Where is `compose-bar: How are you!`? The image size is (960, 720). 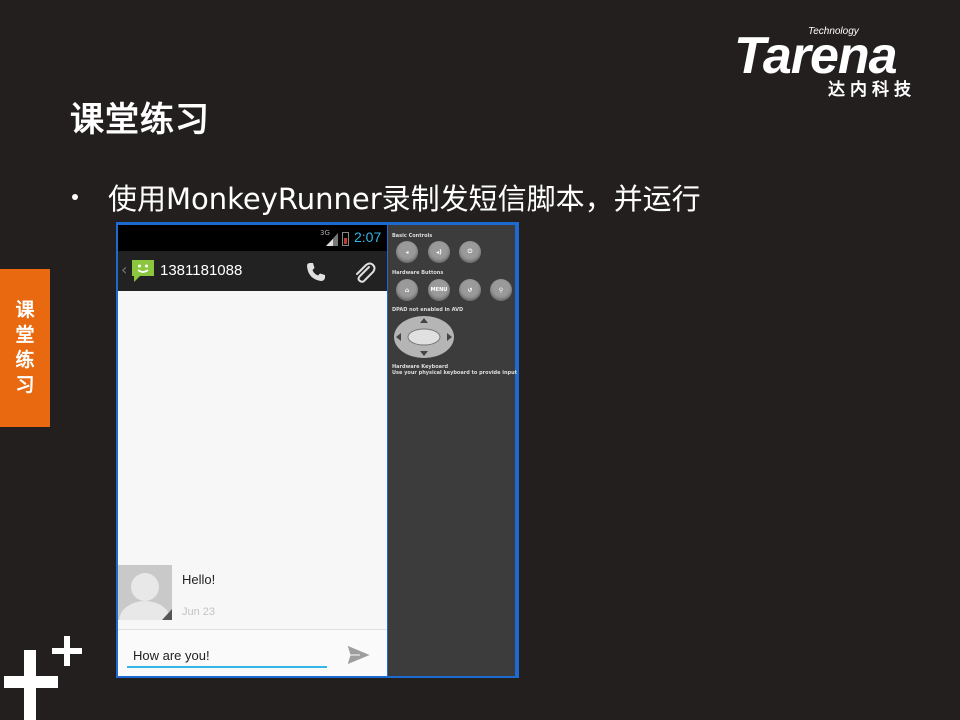 compose-bar: How are you! is located at coordinates (252, 652).